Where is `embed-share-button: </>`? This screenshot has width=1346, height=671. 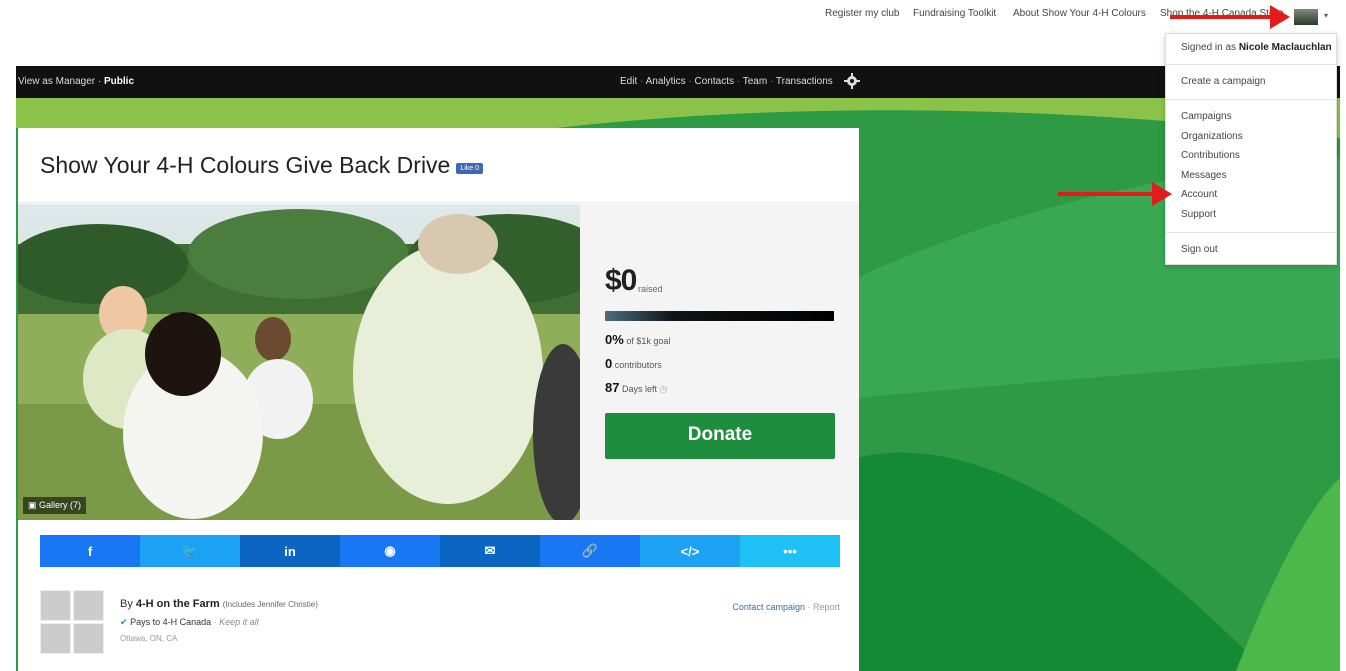 embed-share-button: </> is located at coordinates (690, 551).